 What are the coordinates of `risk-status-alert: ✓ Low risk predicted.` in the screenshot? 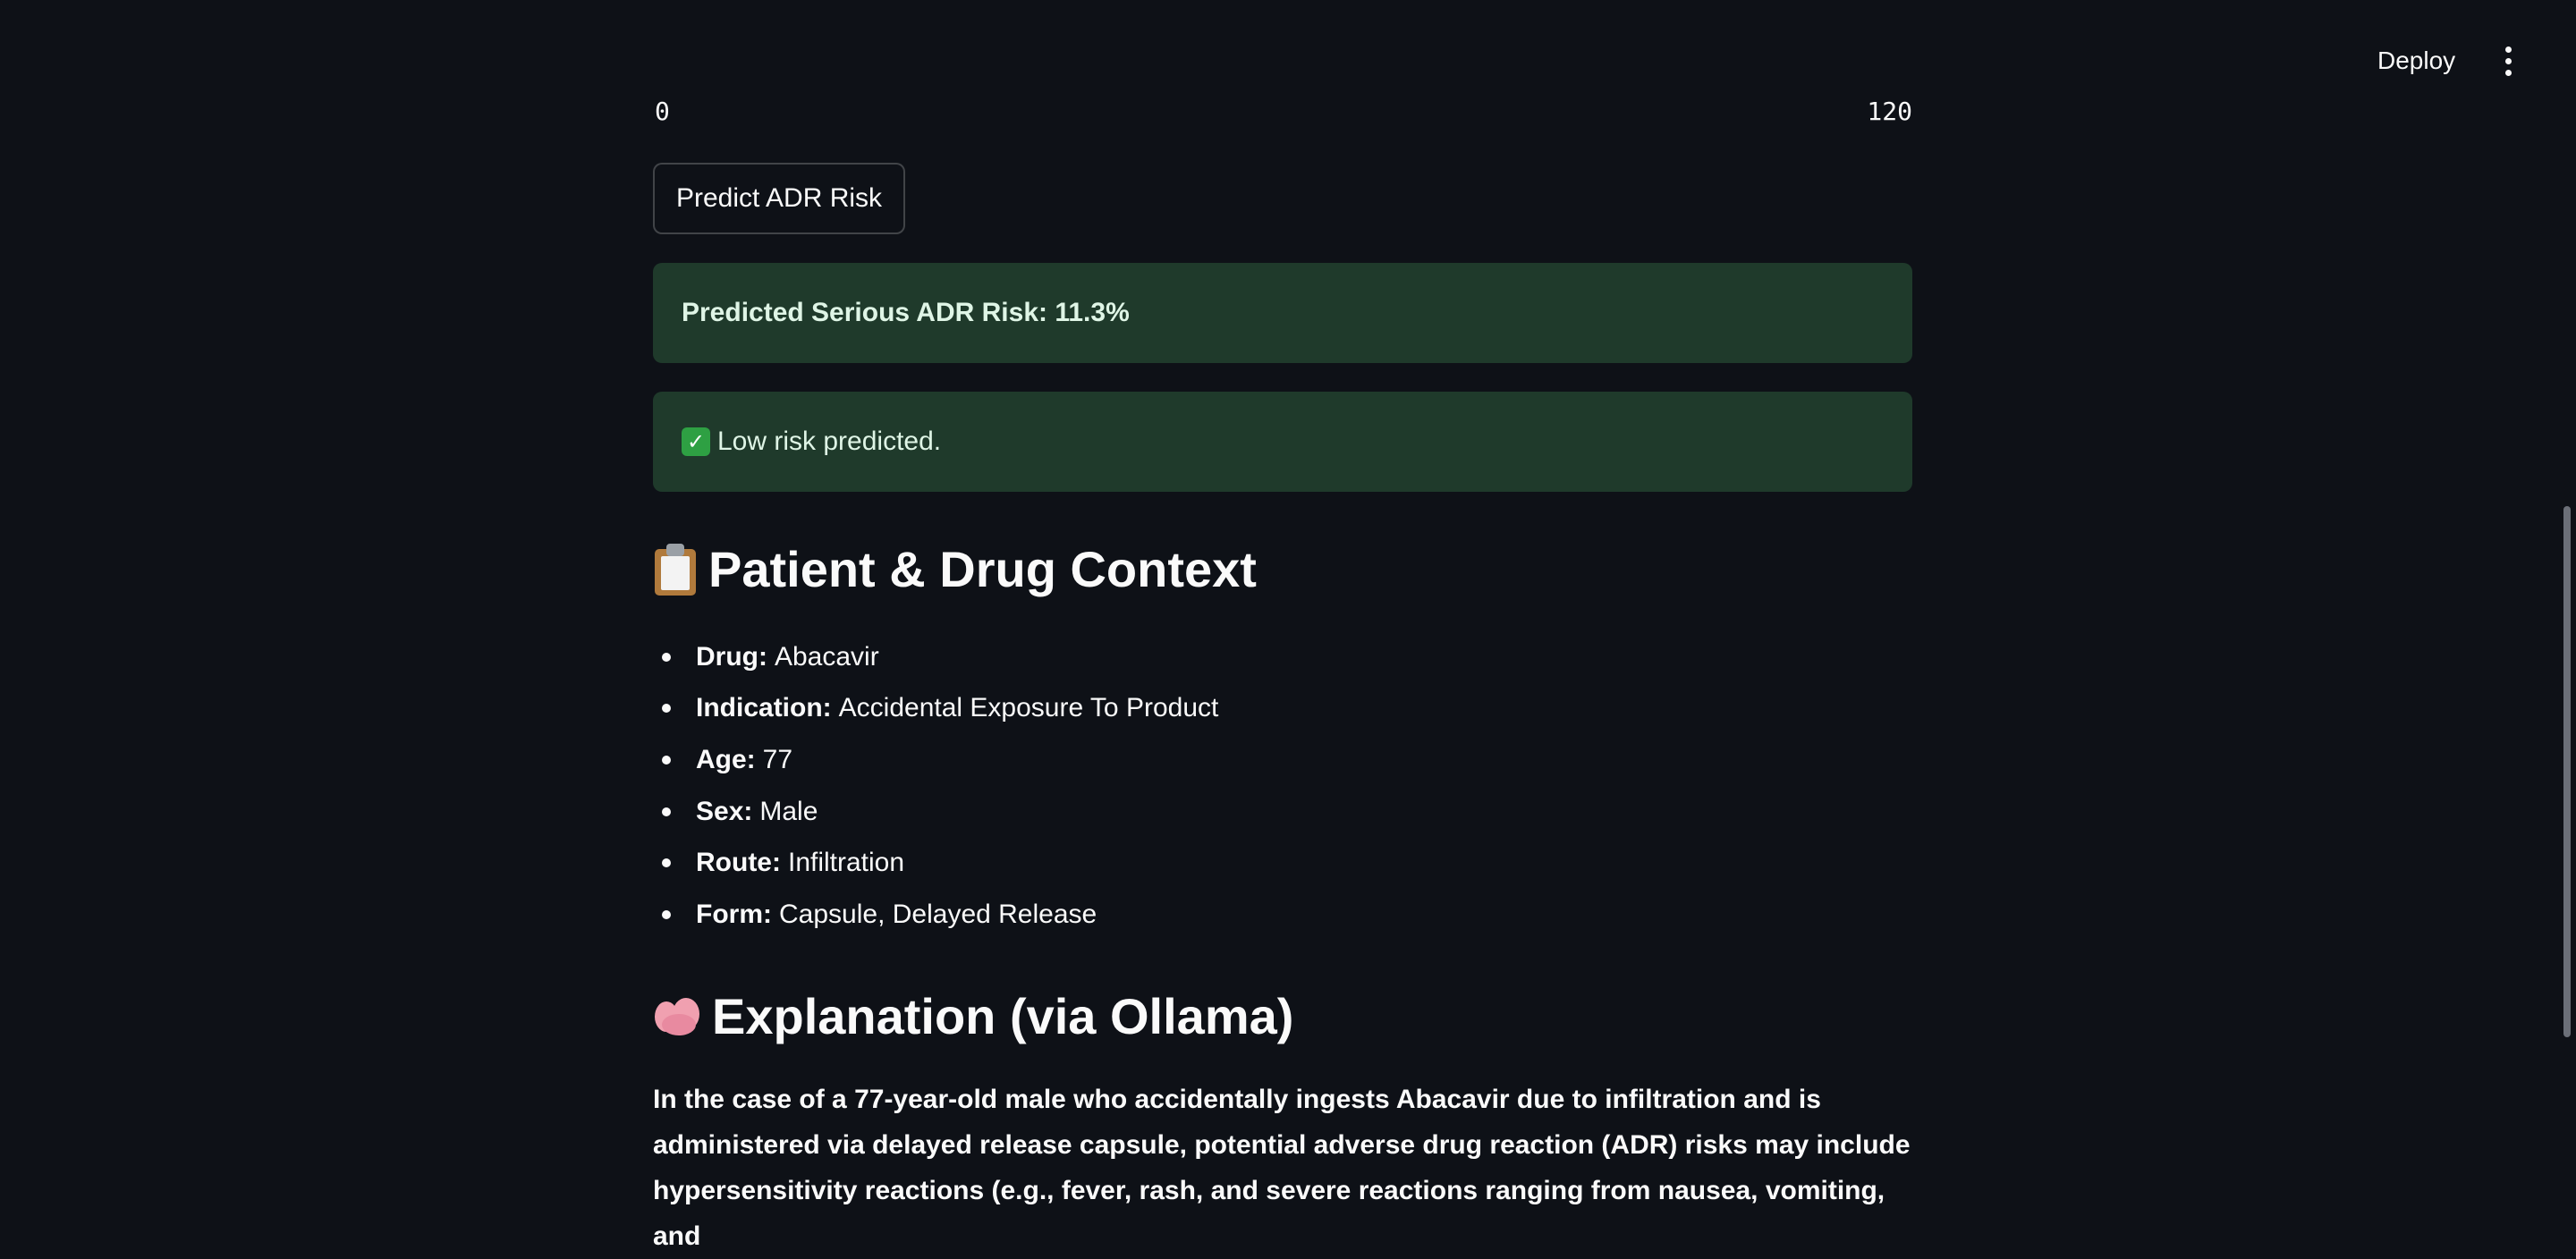 It's located at (1282, 442).